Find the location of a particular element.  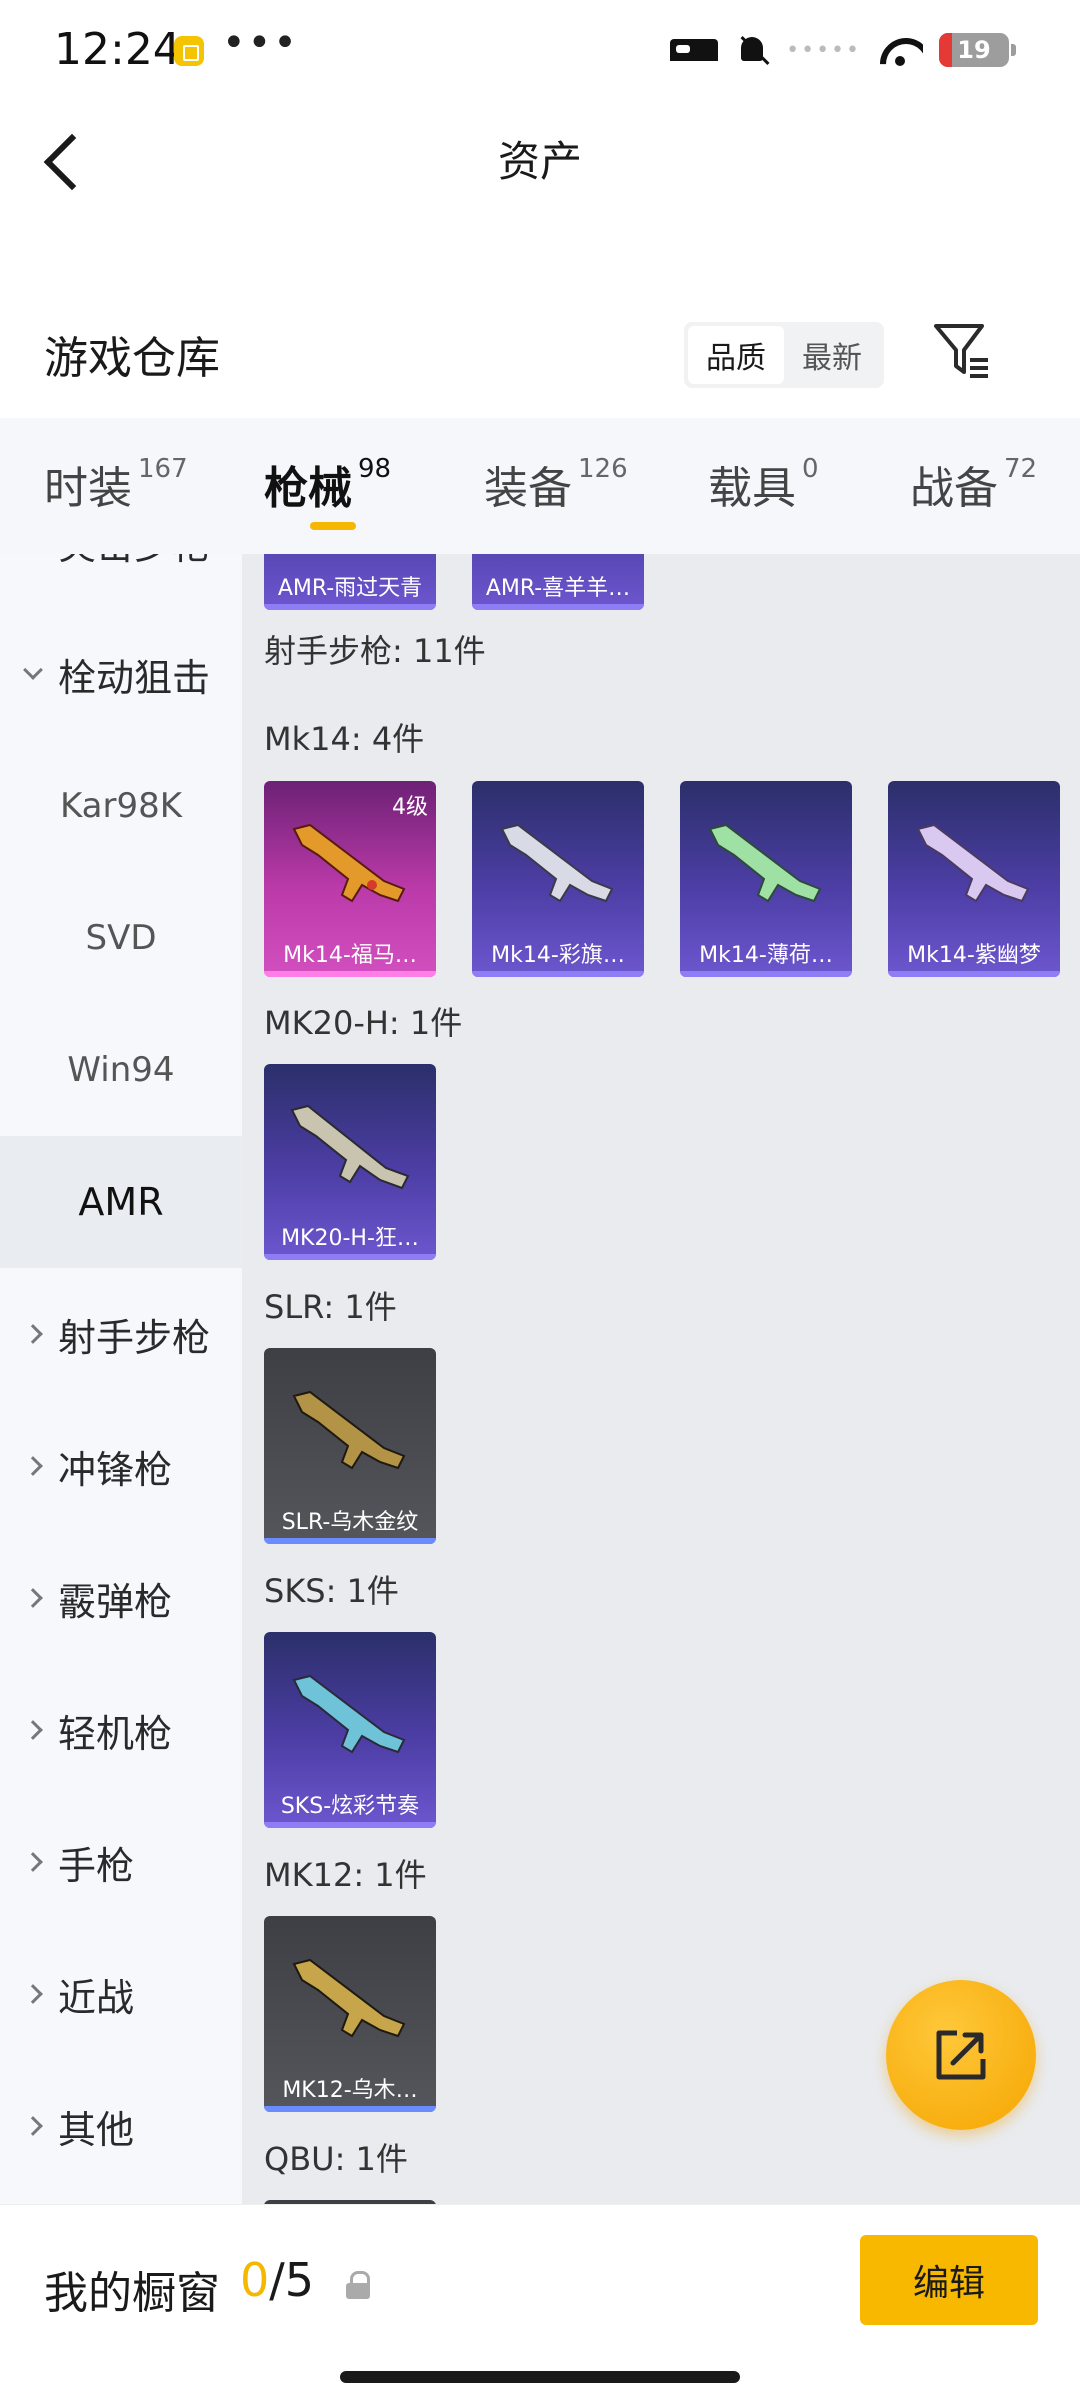

weapon-card: SKS-炫彩节奏 is located at coordinates (350, 1730).